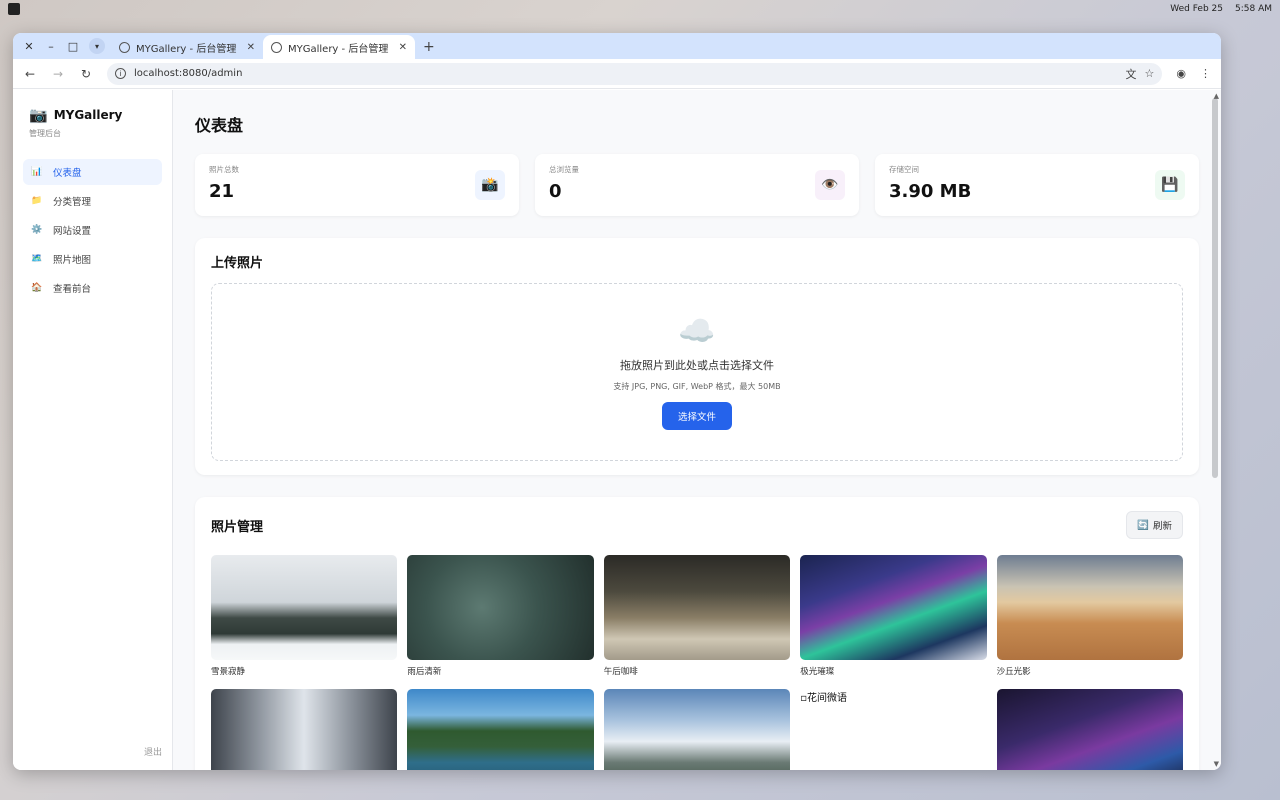  I want to click on brand: 📷 MYGallery, so click(92, 115).